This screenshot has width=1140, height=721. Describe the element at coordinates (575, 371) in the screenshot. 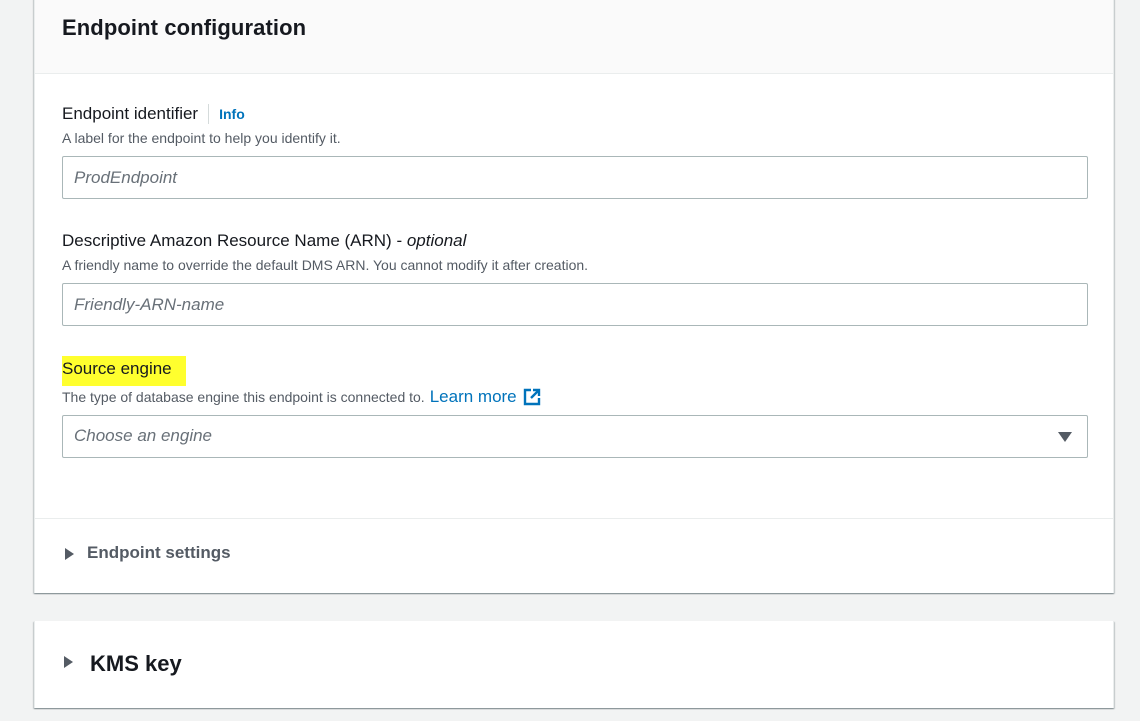

I see `source-engine-label-row: Source engine` at that location.